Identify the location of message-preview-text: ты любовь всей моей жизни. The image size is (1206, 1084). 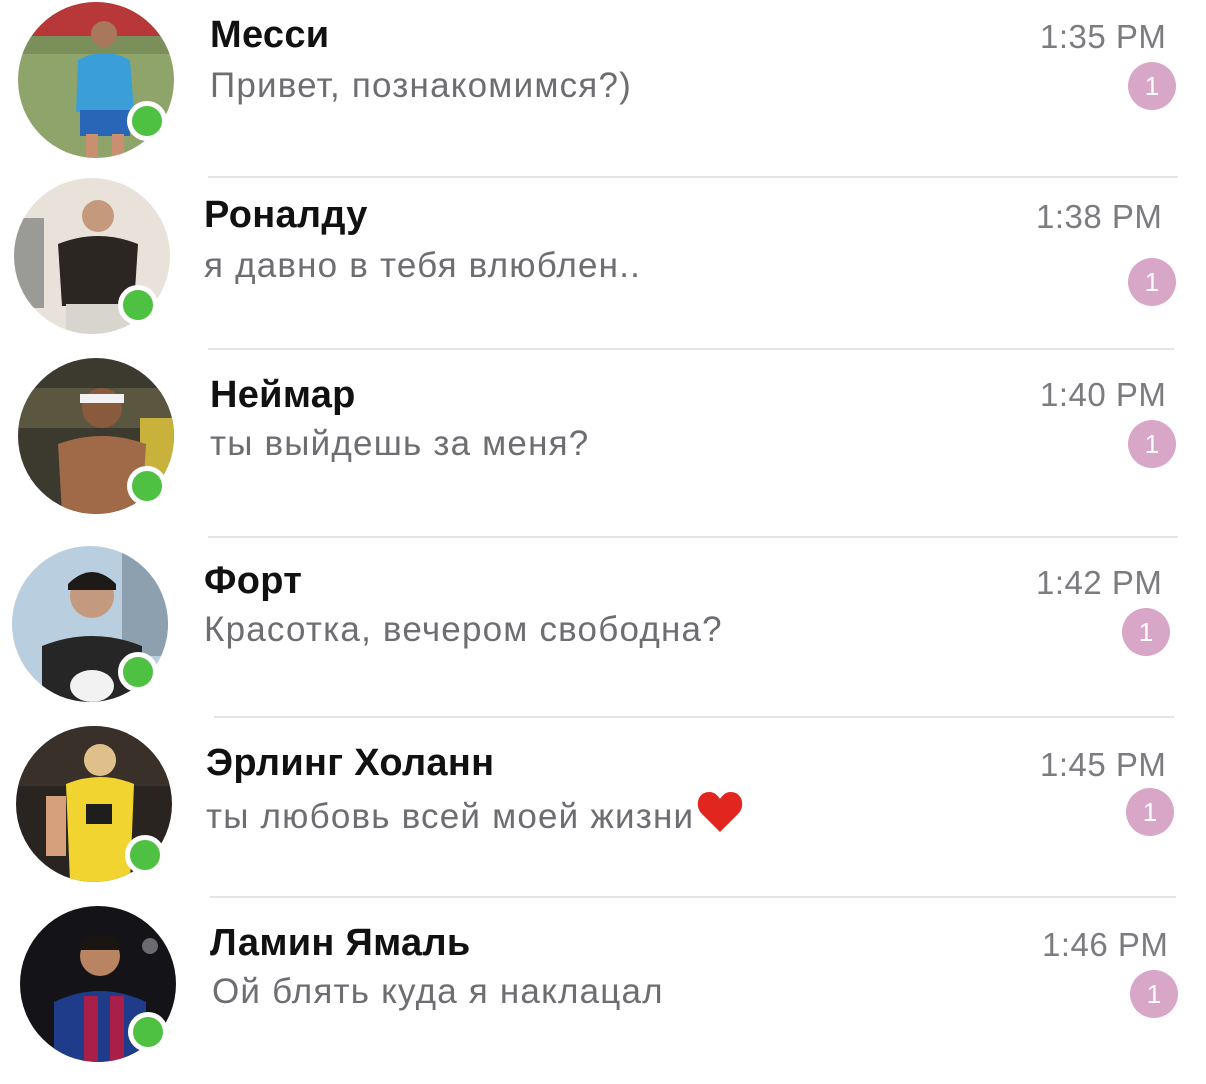
(450, 816).